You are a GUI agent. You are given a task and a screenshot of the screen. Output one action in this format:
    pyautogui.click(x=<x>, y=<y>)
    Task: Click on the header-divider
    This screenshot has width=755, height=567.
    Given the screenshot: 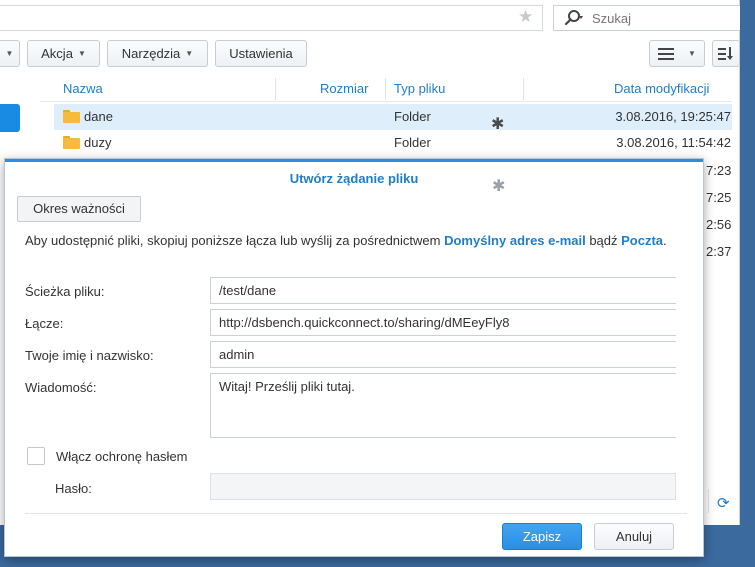 What is the action you would take?
    pyautogui.click(x=386, y=101)
    